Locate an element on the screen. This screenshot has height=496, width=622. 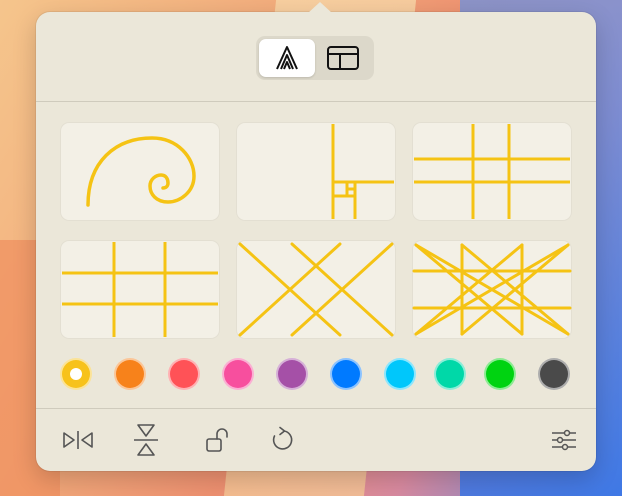
guide-tile-phi-grid is located at coordinates (492, 171).